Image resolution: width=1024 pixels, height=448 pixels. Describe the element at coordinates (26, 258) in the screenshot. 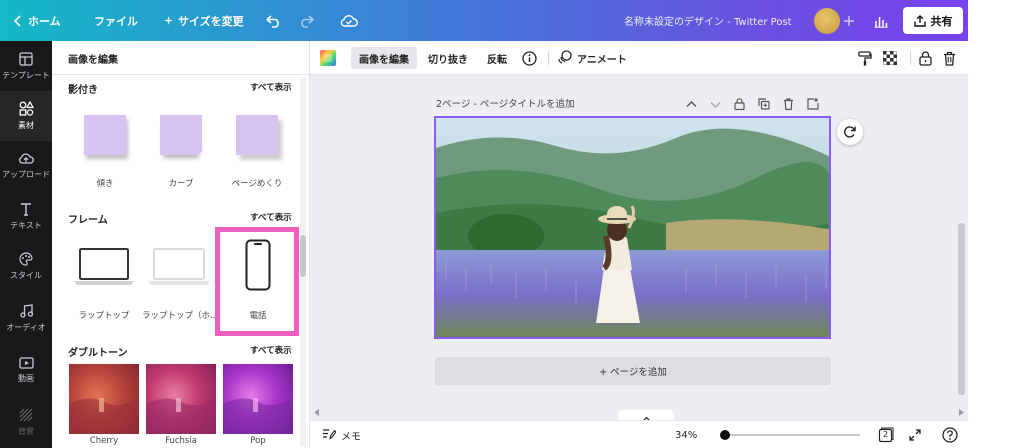

I see `palette-icon` at that location.